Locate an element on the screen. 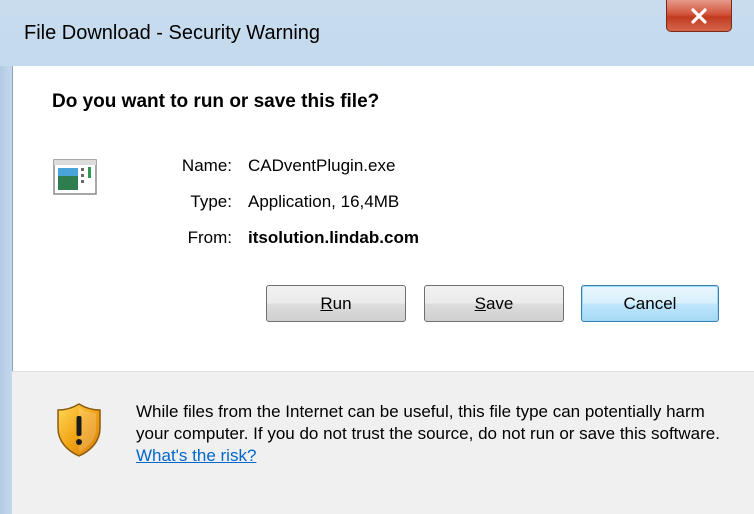 This screenshot has height=514, width=754. title-bar: File Download - Security Warning is located at coordinates (377, 33).